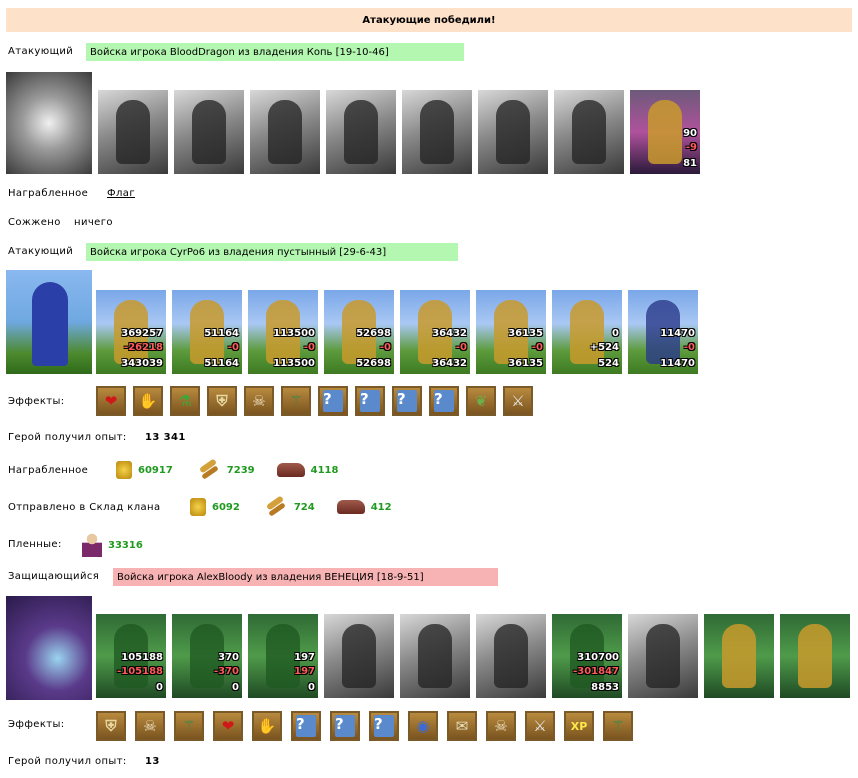  I want to click on effect-xp-icon: XP, so click(579, 726).